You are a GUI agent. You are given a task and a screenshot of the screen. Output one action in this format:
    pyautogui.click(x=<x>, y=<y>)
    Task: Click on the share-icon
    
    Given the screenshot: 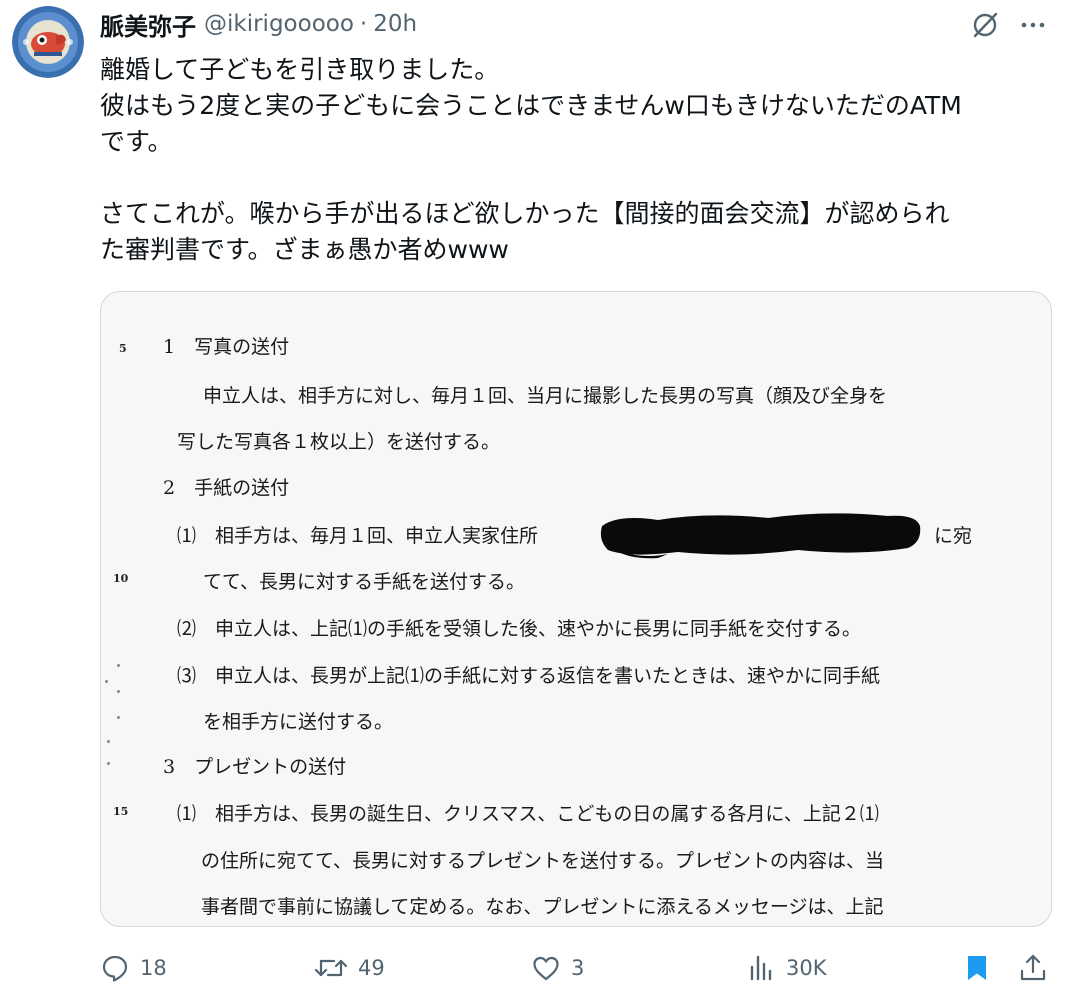 What is the action you would take?
    pyautogui.click(x=1033, y=967)
    